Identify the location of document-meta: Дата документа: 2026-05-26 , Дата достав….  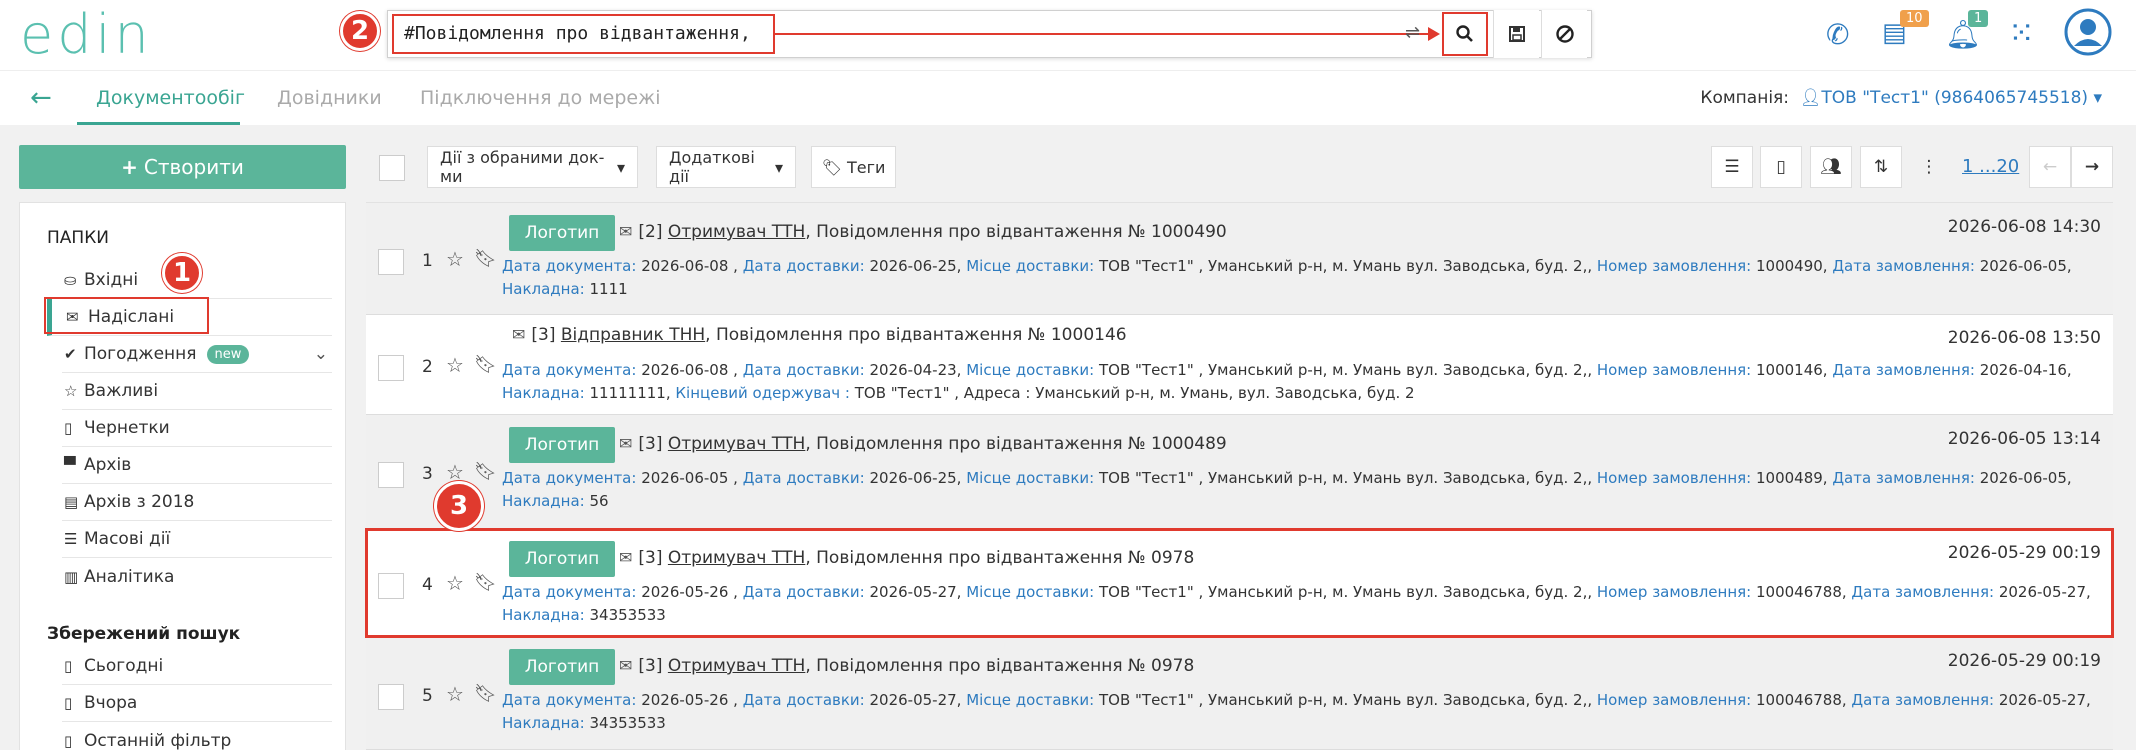
(1296, 712).